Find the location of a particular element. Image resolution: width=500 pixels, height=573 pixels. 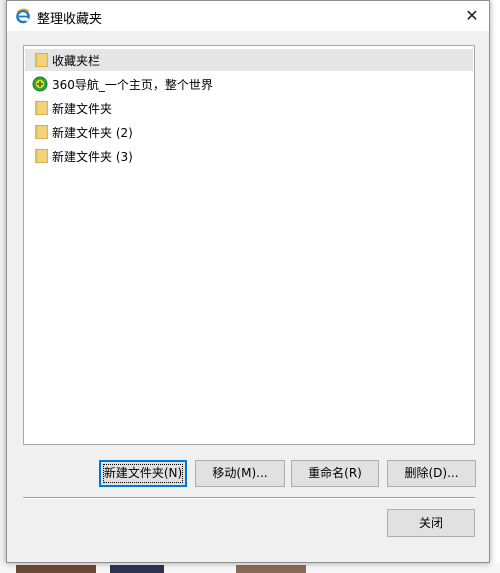

green-globe-icon is located at coordinates (40, 84).